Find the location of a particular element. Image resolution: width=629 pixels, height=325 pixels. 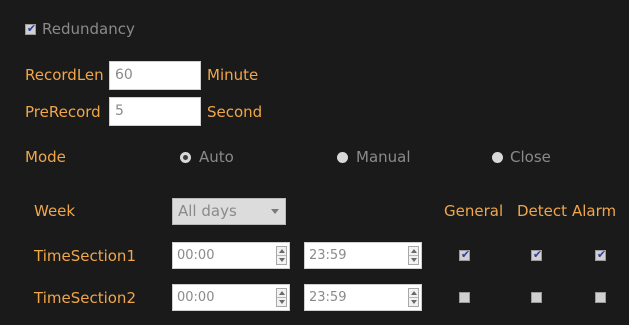

column-general: General is located at coordinates (474, 211).